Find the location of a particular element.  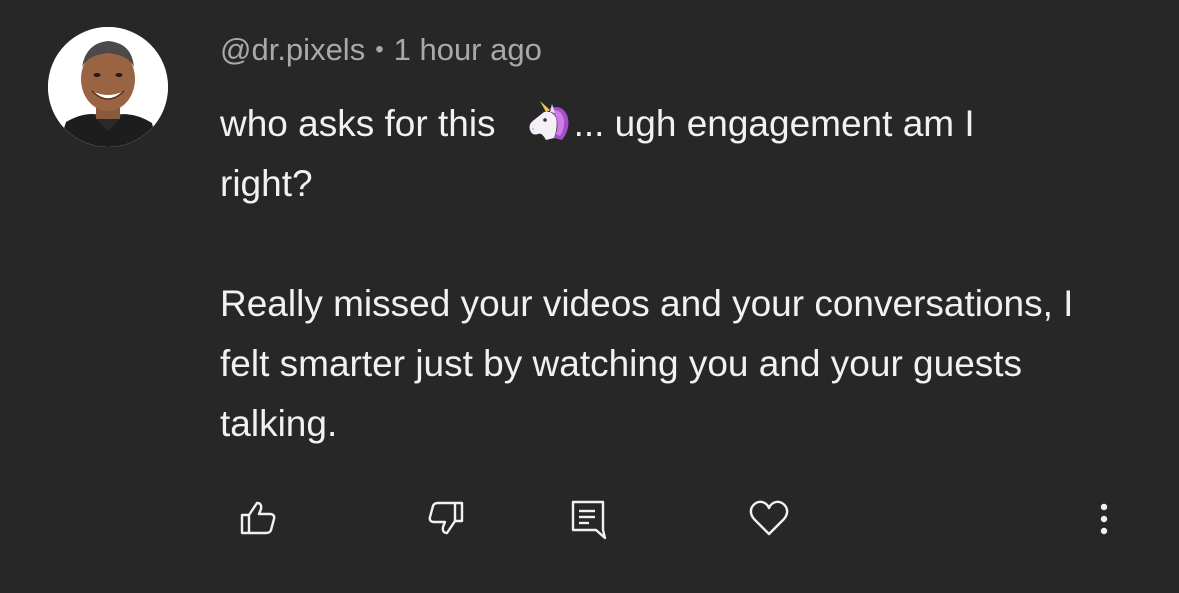

thumbs-up-icon is located at coordinates (258, 518).